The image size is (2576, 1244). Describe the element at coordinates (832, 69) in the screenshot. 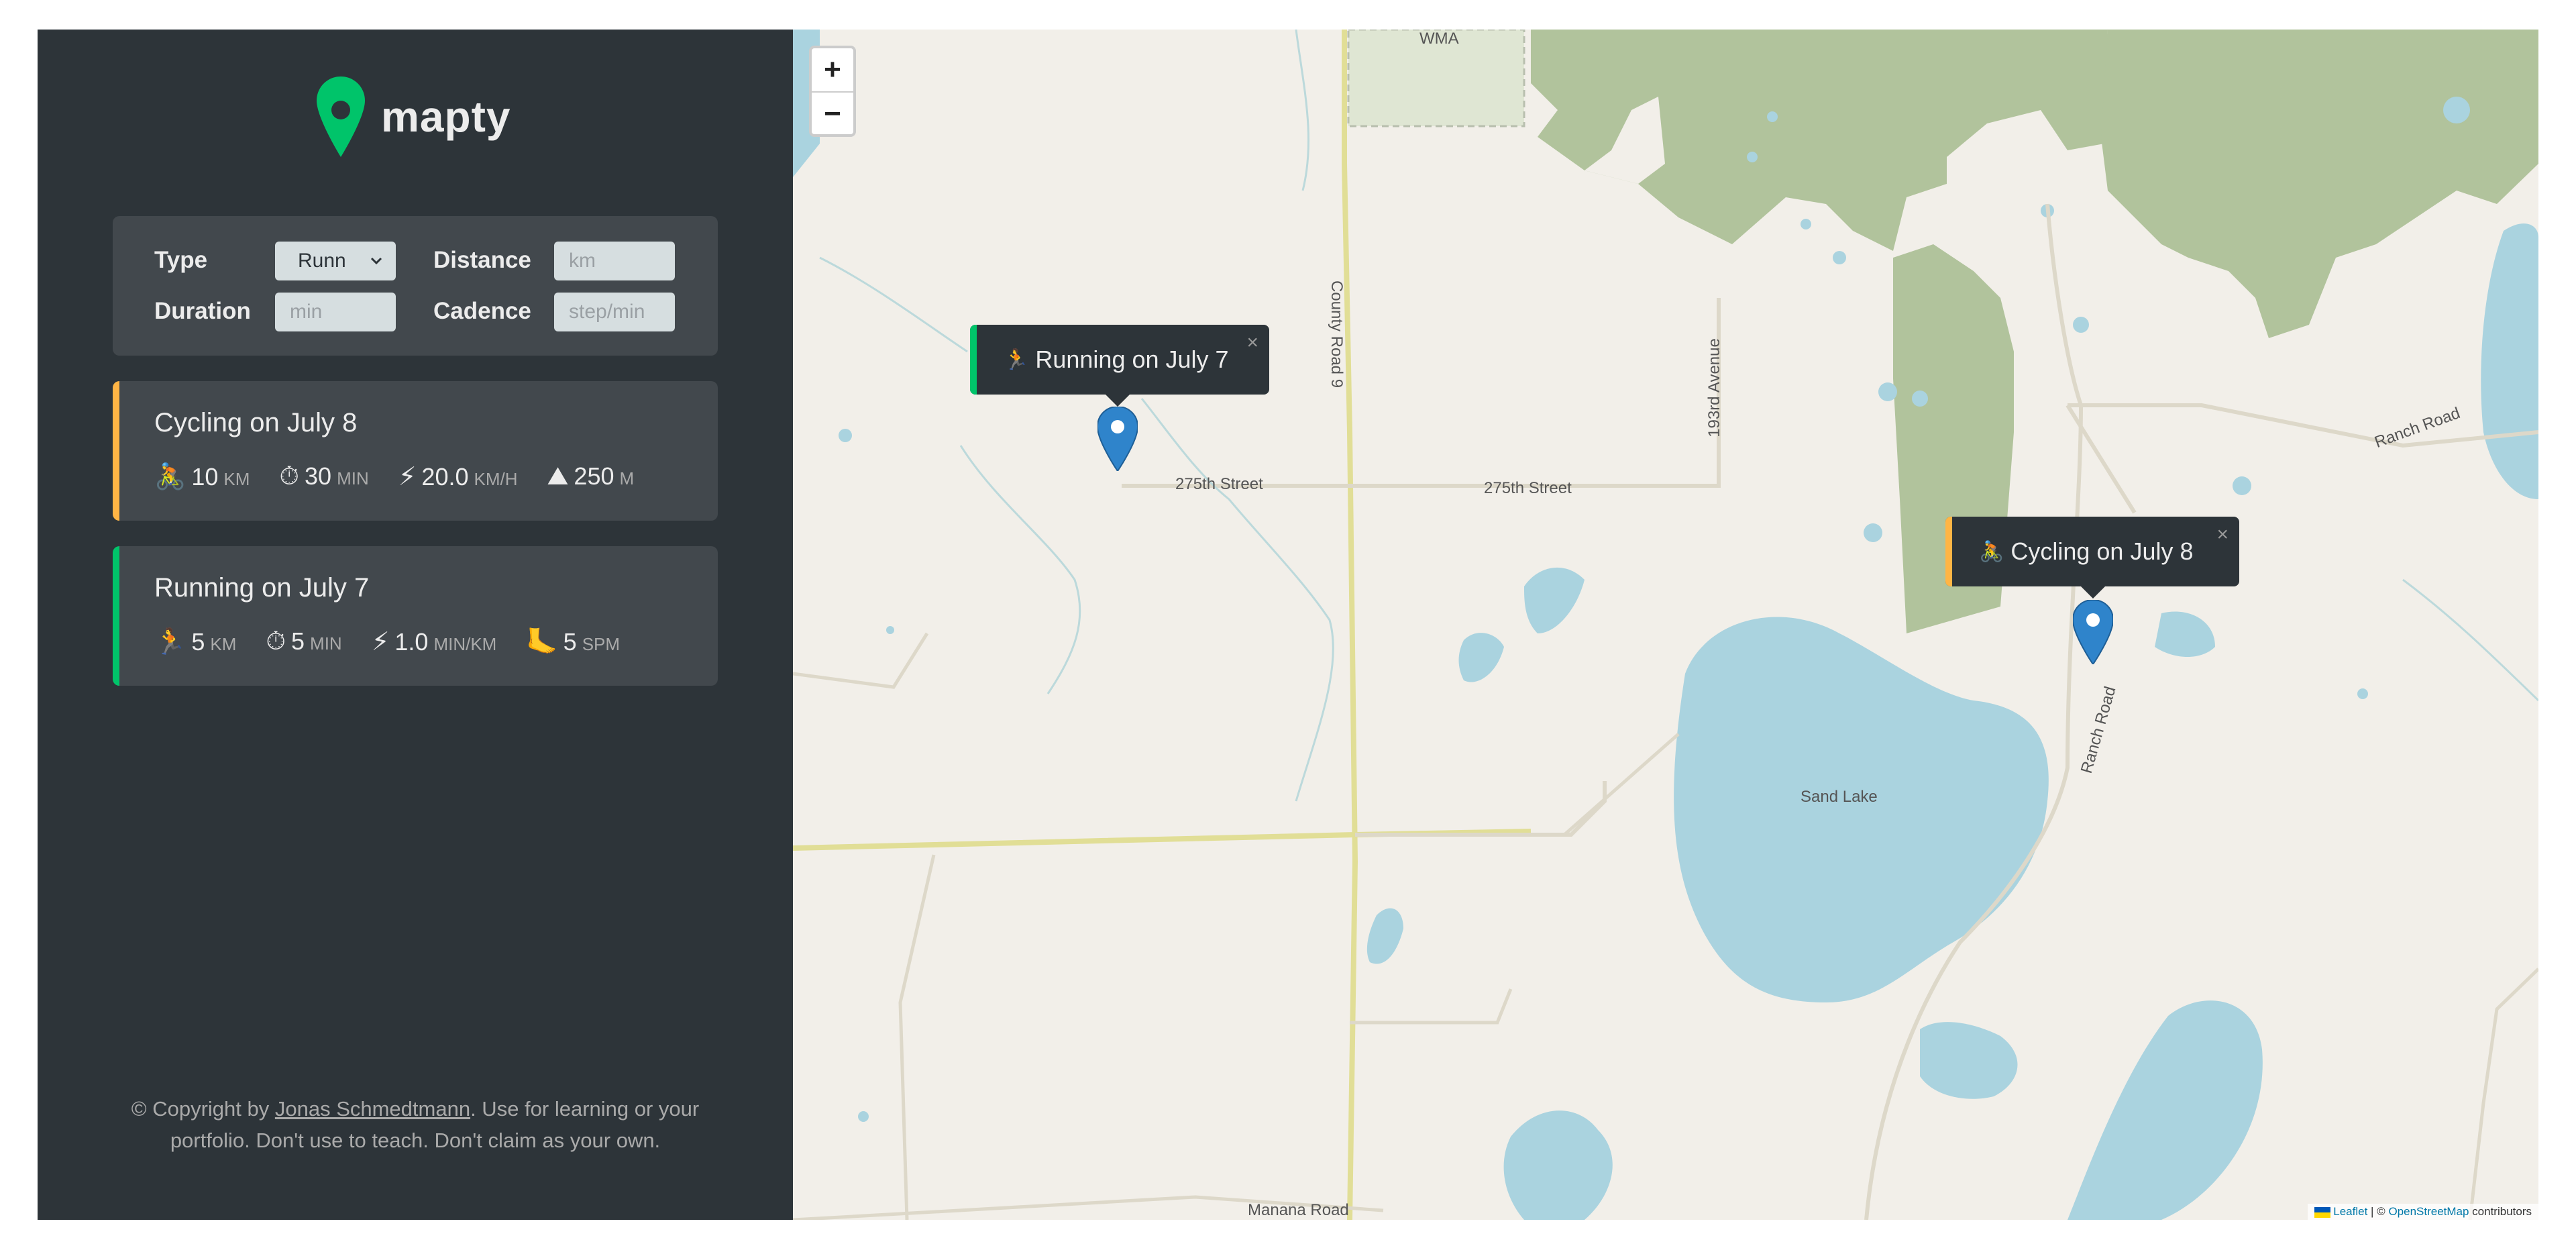

I see `zoom-in-button: +` at that location.